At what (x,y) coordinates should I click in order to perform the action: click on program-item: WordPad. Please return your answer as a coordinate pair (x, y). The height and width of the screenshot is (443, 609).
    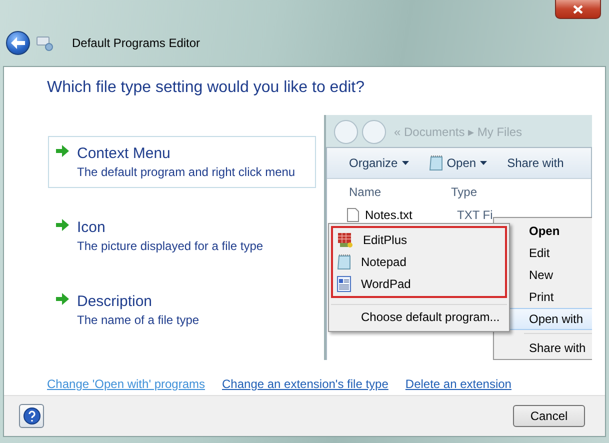
    Looking at the image, I should click on (419, 284).